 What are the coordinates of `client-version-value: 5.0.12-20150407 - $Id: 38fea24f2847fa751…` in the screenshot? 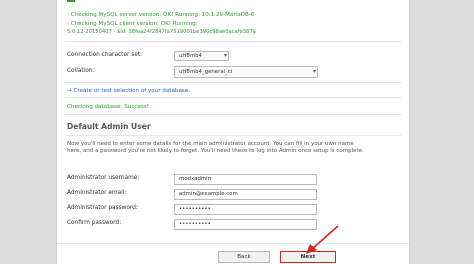 It's located at (161, 32).